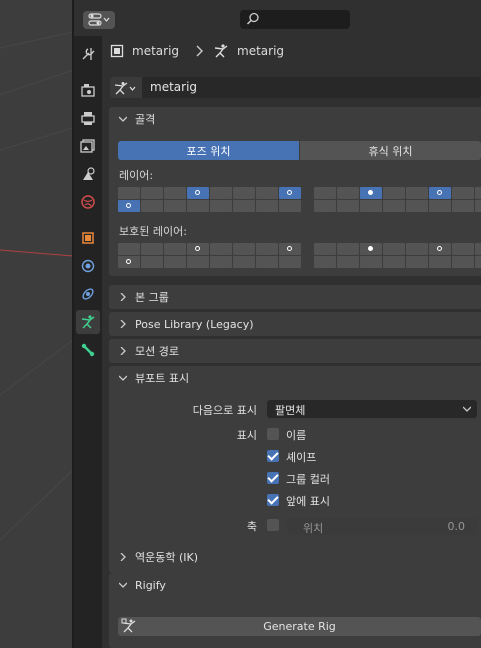 This screenshot has height=648, width=481. I want to click on inverse-kinematics-panel: 역운동학 (IK), so click(295, 557).